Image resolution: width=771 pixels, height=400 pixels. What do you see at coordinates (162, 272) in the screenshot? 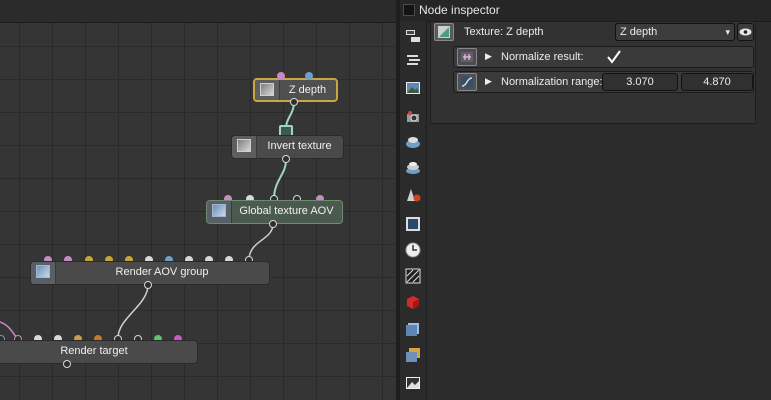
I see `node-render-aov-group-label: Render AOV group` at bounding box center [162, 272].